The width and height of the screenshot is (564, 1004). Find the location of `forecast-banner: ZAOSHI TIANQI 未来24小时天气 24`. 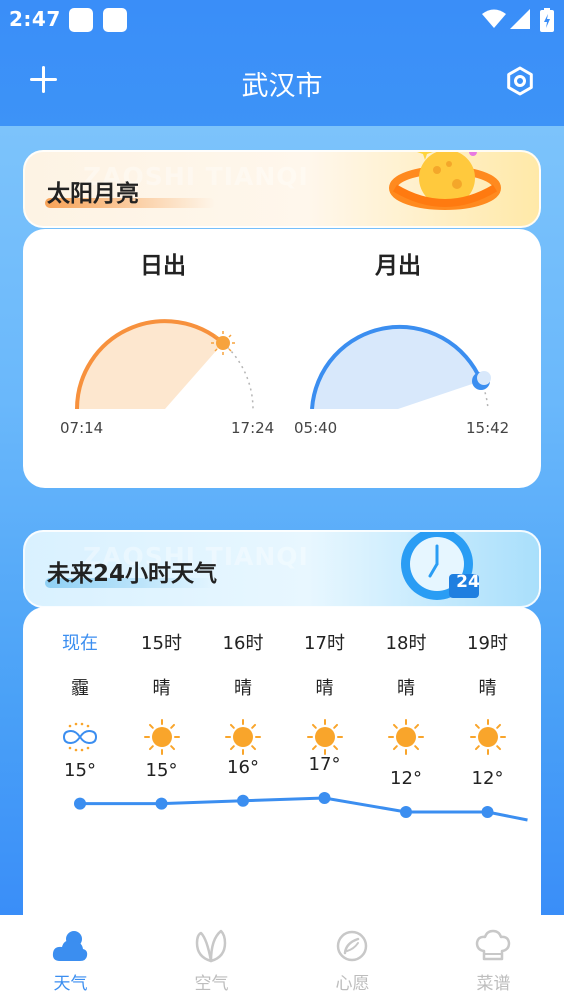

forecast-banner: ZAOSHI TIANQI 未来24小时天气 24 is located at coordinates (282, 569).